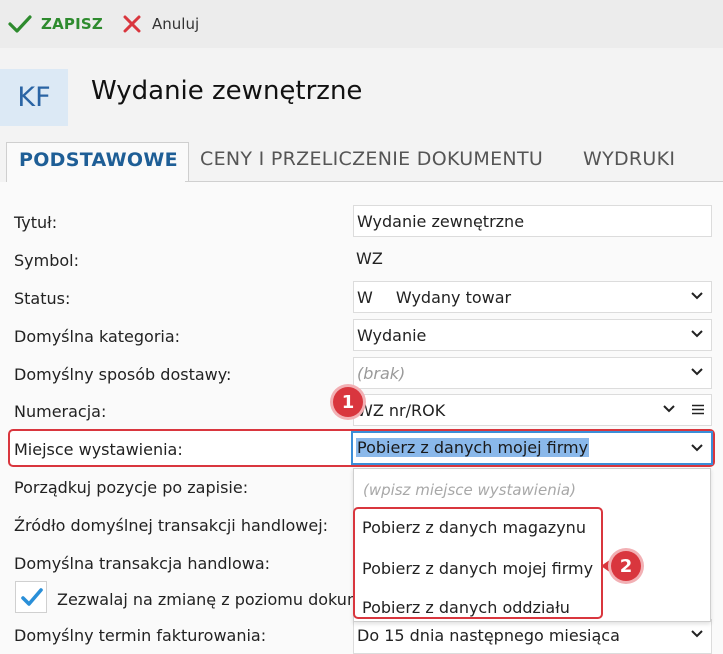  Describe the element at coordinates (532, 259) in the screenshot. I see `symbol-value-field: WZ` at that location.